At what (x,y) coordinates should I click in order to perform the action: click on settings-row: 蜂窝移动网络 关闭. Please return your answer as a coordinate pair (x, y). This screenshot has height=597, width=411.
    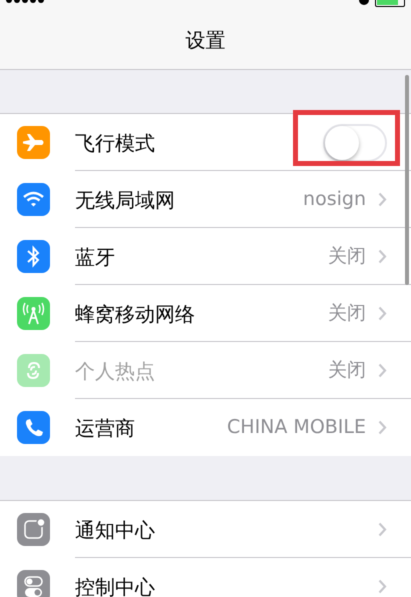
    Looking at the image, I should click on (205, 313).